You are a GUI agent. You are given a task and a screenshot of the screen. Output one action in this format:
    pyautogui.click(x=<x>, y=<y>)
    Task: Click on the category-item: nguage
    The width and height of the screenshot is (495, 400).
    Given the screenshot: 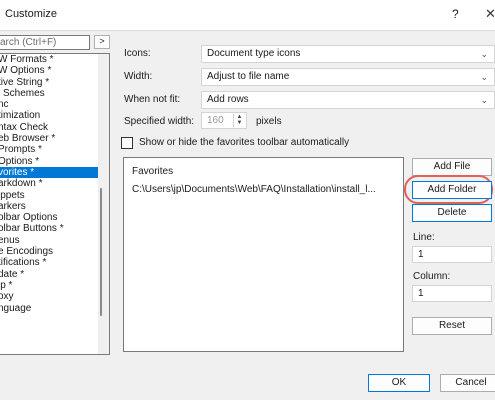 What is the action you would take?
    pyautogui.click(x=54, y=308)
    